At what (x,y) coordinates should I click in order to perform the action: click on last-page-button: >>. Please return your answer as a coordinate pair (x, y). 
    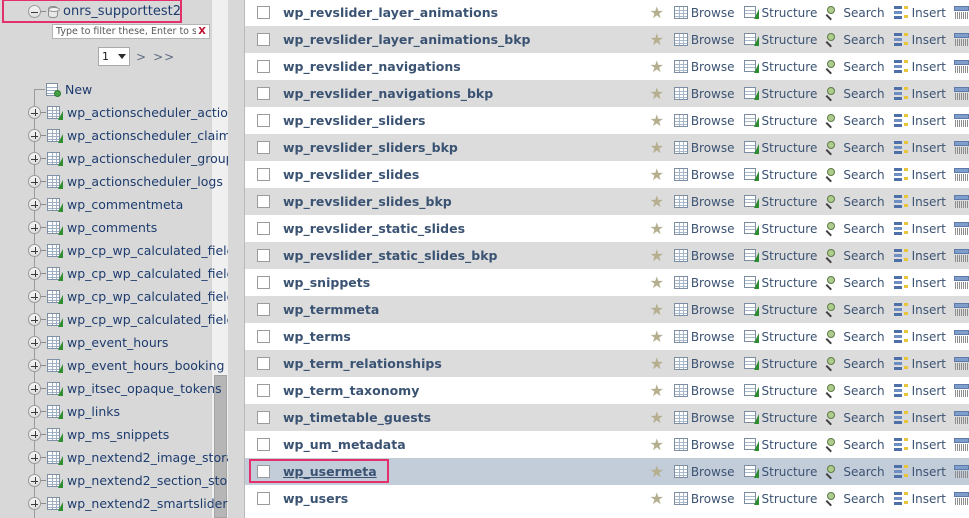
    Looking at the image, I should click on (164, 57).